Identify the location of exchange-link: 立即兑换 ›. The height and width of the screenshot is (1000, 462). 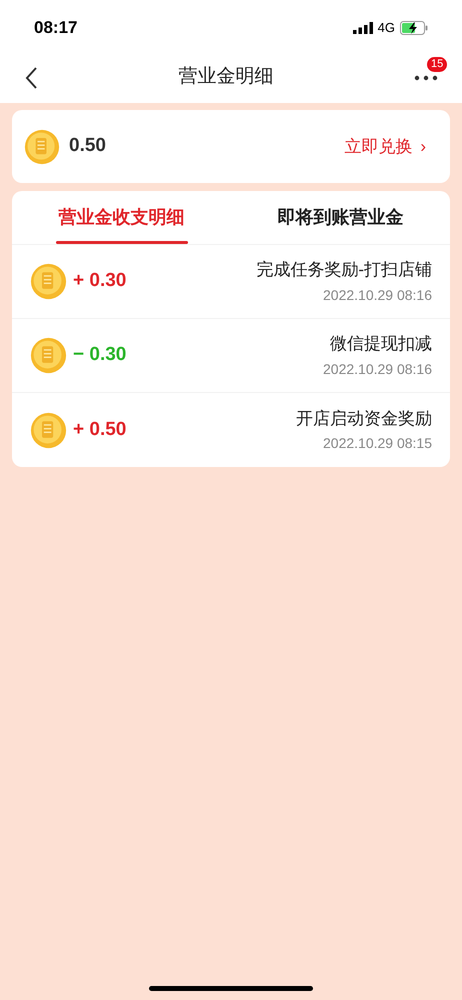
(391, 147).